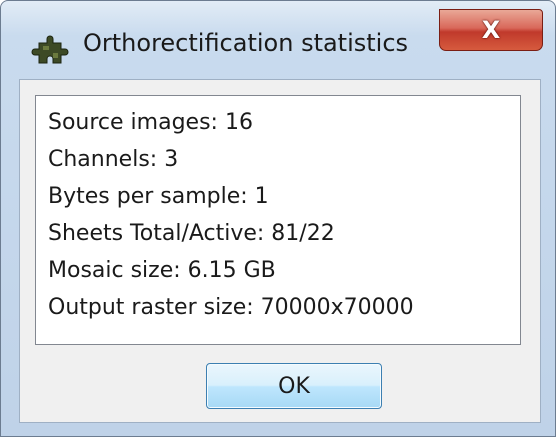 Image resolution: width=558 pixels, height=439 pixels. Describe the element at coordinates (162, 270) in the screenshot. I see `stat-mosaic-size: Mosaic size: 6.15 GB` at that location.